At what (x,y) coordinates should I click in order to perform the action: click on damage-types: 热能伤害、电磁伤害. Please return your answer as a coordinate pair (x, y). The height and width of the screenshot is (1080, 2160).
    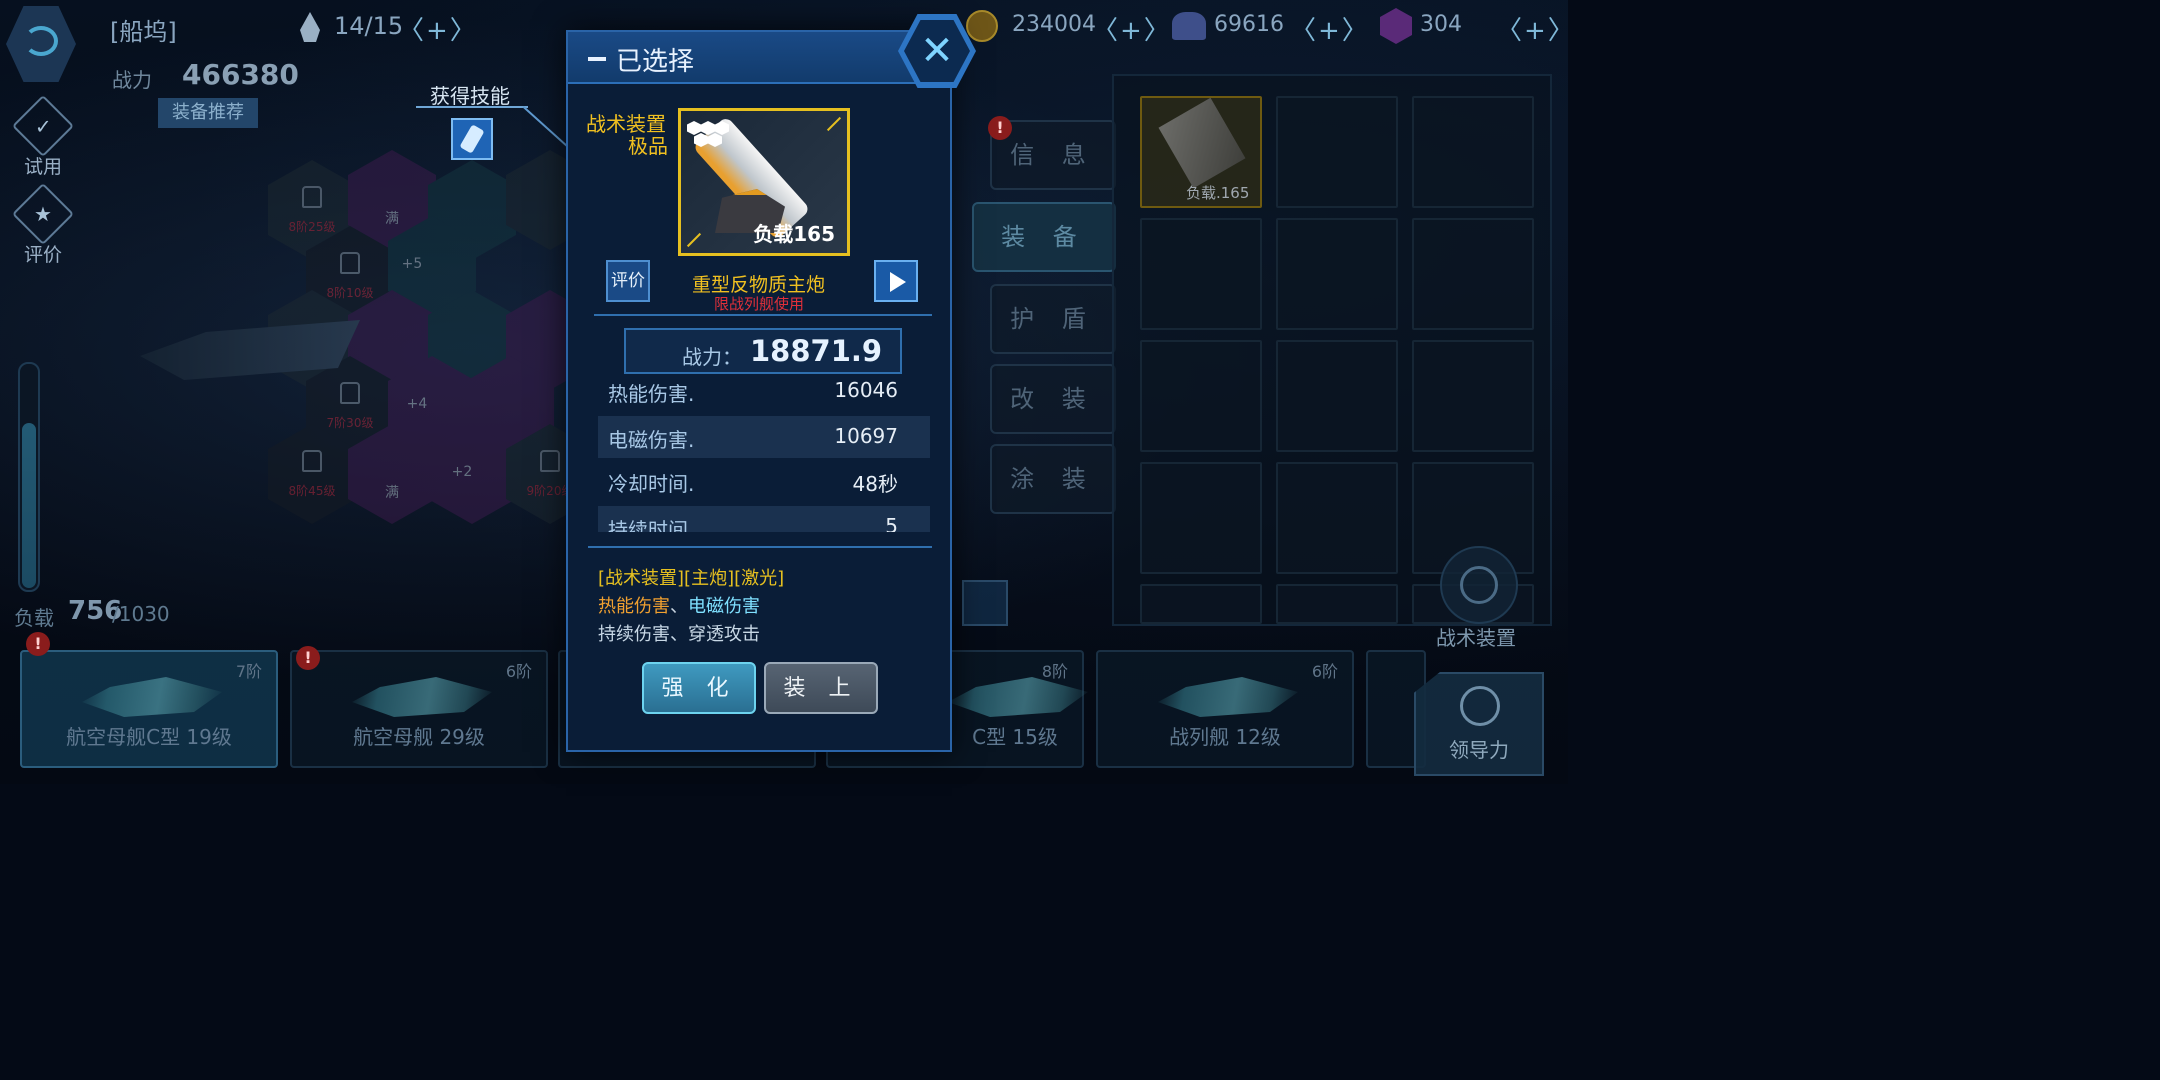
    Looking at the image, I should click on (679, 605).